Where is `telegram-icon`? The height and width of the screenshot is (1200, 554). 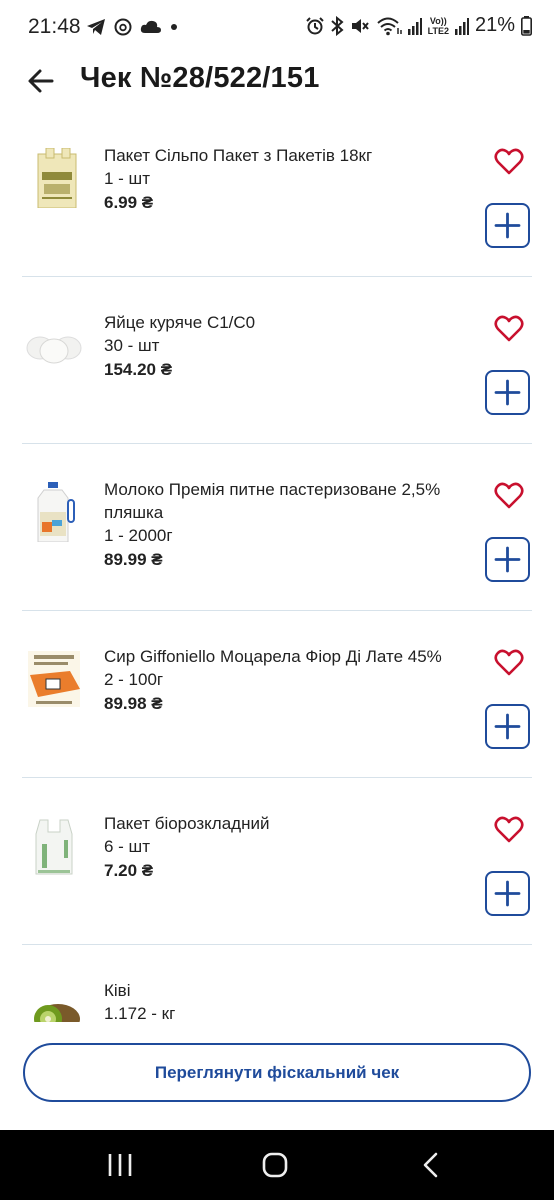 telegram-icon is located at coordinates (96, 27).